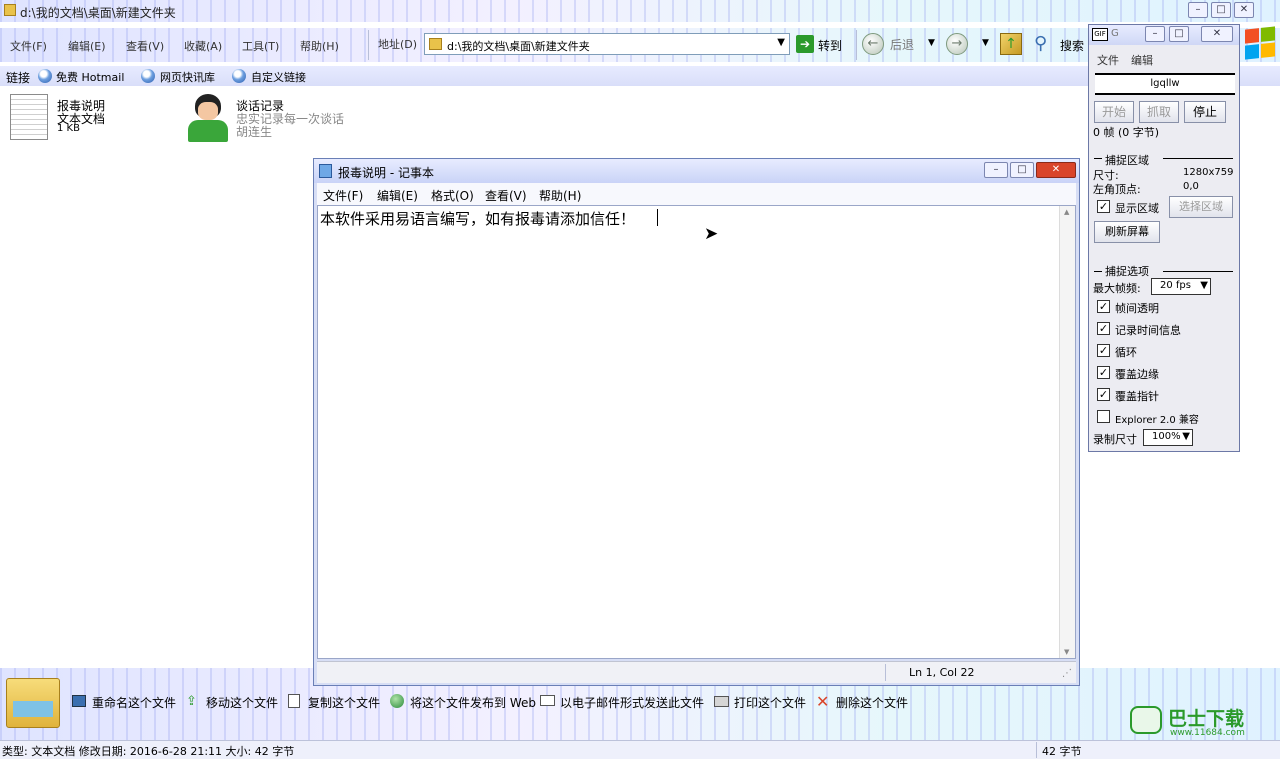  I want to click on select-area-button: 选择区域, so click(1201, 207).